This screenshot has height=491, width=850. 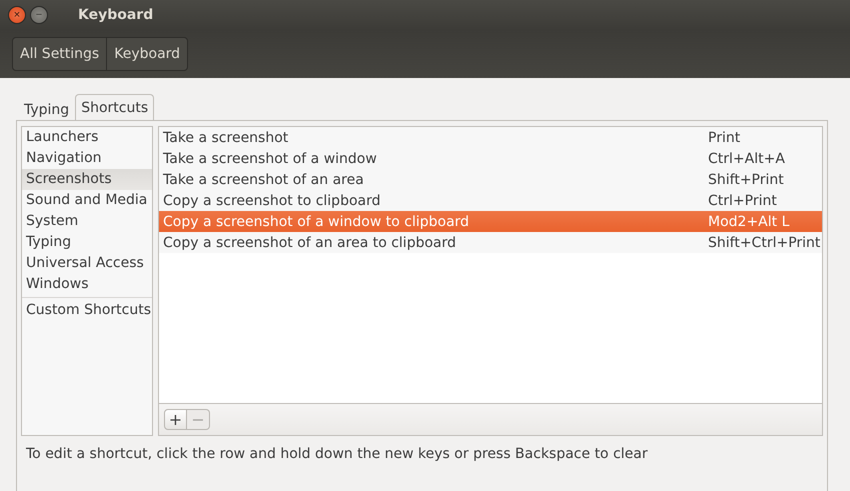 I want to click on action-cell-text: Copy a screenshot to clipboard, so click(x=272, y=200).